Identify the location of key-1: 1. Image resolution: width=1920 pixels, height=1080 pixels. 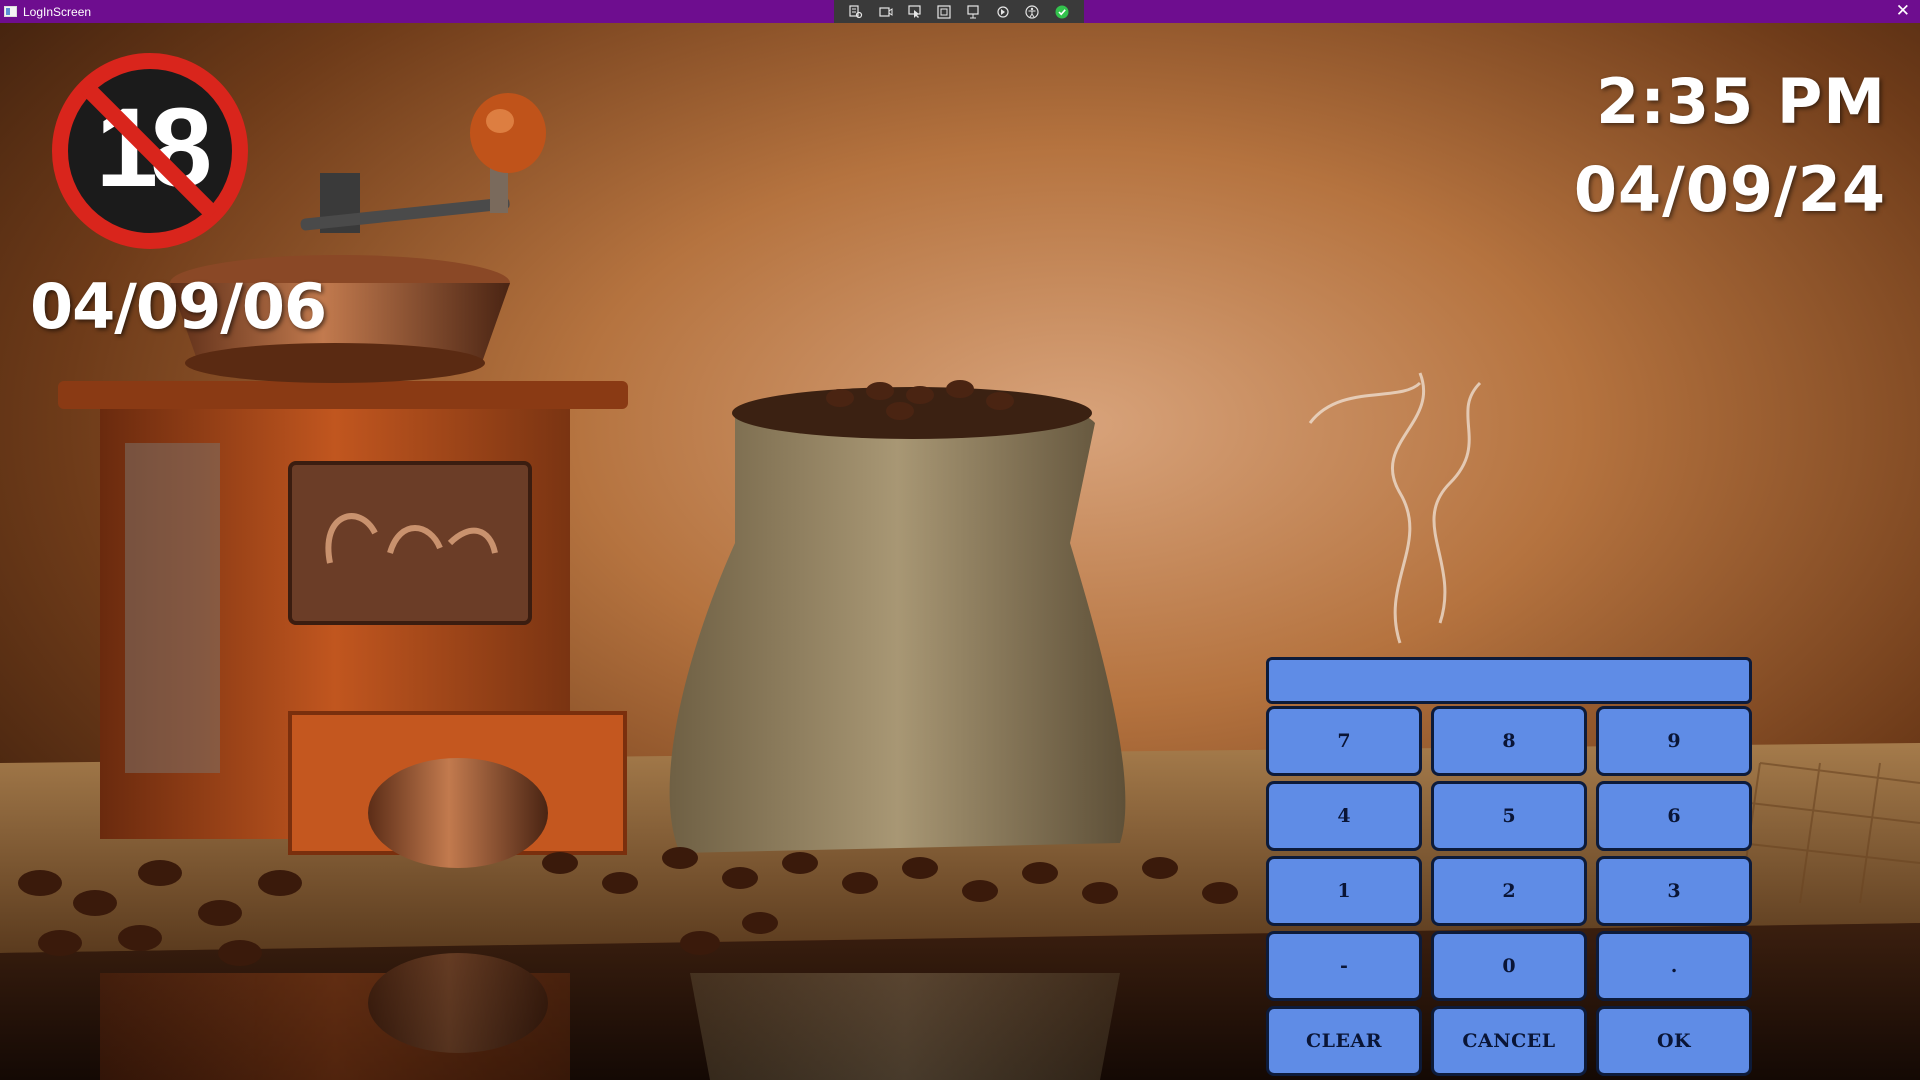
(1344, 891).